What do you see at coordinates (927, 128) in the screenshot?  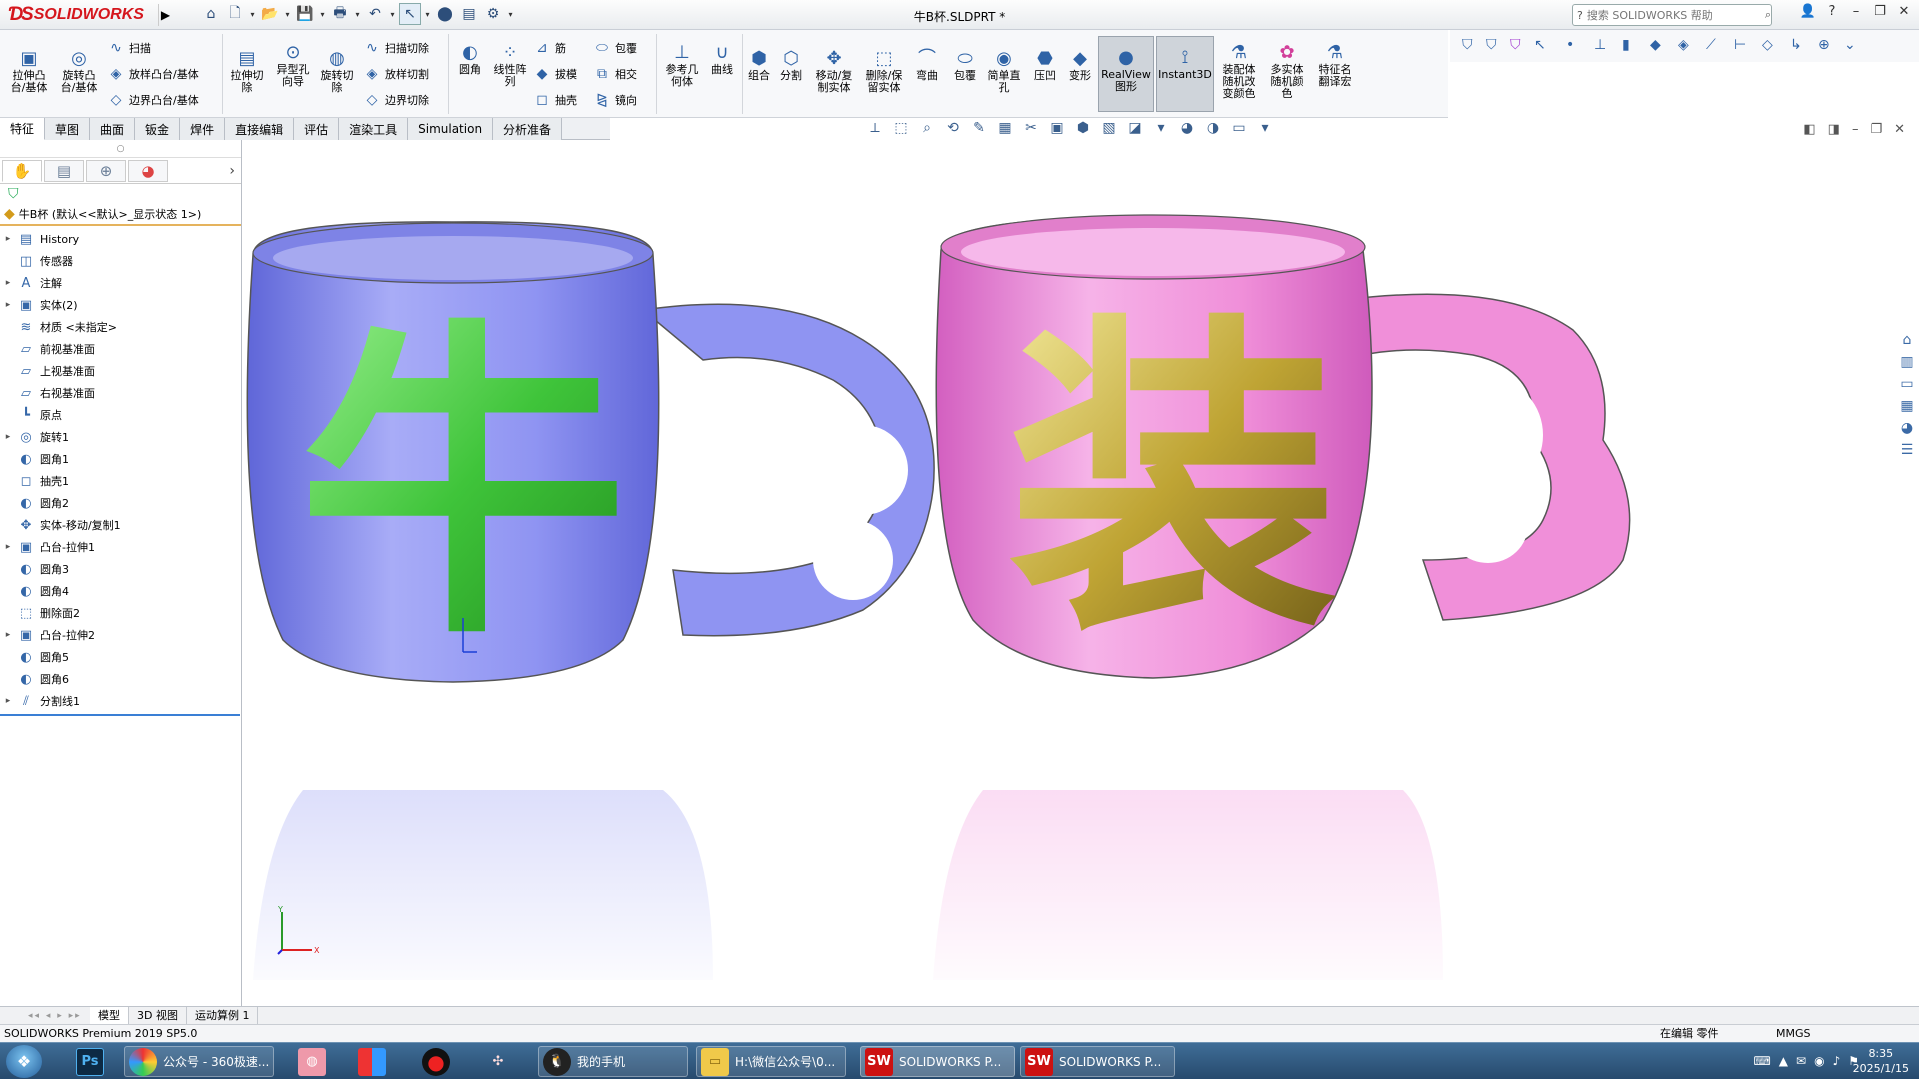 I see `zoom-area-icon: ⌕` at bounding box center [927, 128].